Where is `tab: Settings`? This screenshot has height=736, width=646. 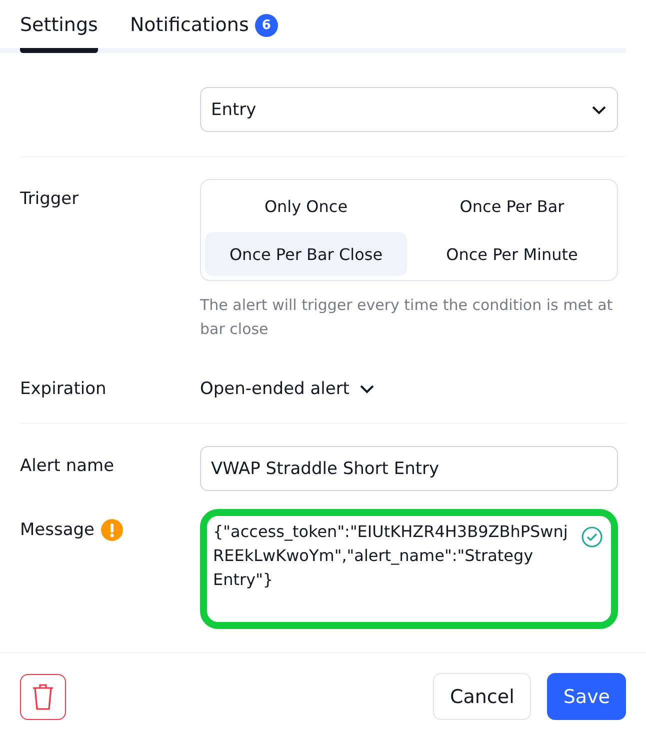
tab: Settings is located at coordinates (59, 33).